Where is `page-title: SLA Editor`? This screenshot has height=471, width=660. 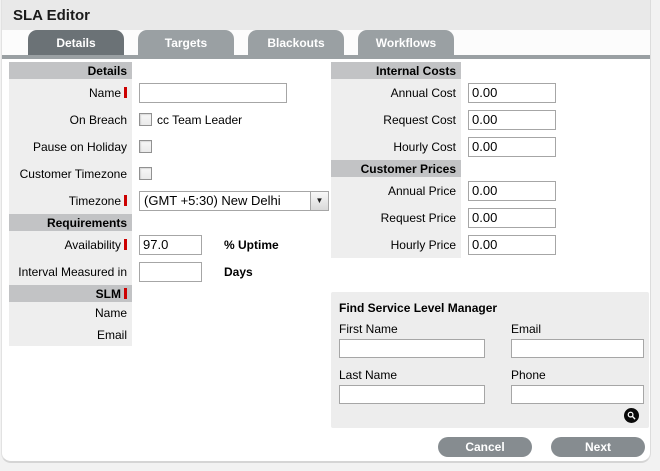 page-title: SLA Editor is located at coordinates (51, 15).